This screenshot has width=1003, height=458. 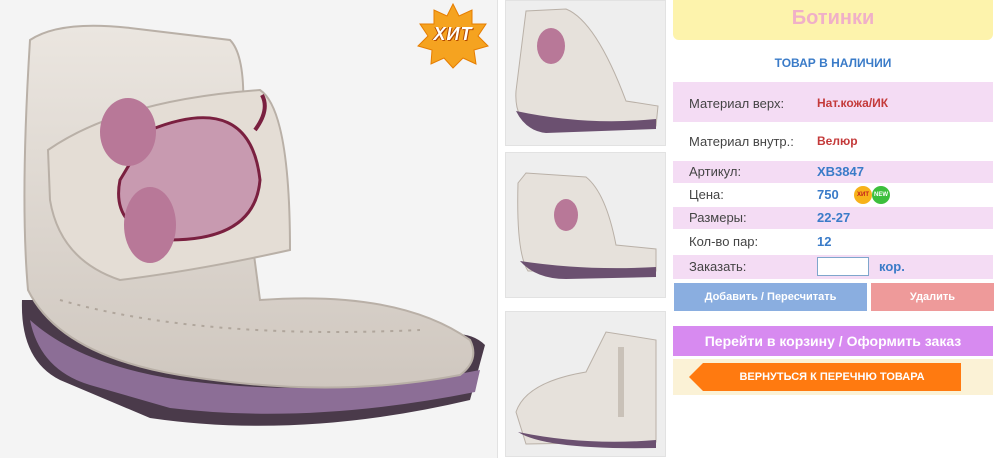 What do you see at coordinates (724, 241) in the screenshot?
I see `spec-label: Кол-во пар:` at bounding box center [724, 241].